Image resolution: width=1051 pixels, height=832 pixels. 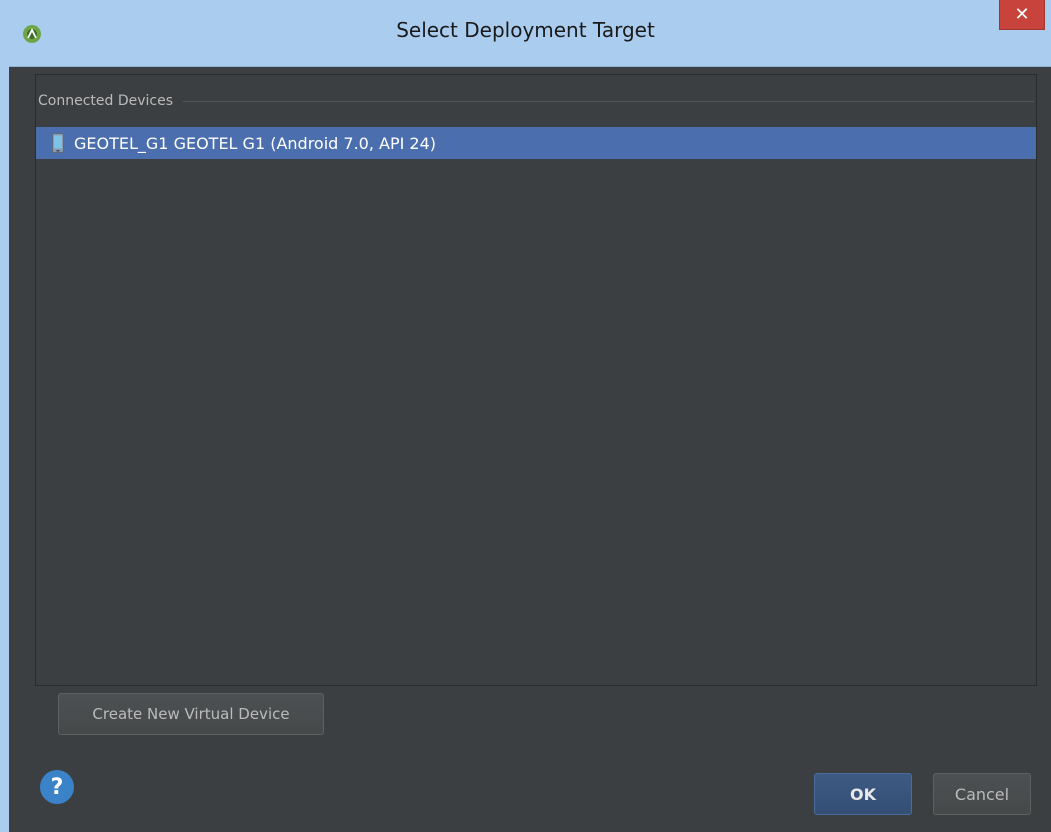 I want to click on window-border, so click(x=4, y=449).